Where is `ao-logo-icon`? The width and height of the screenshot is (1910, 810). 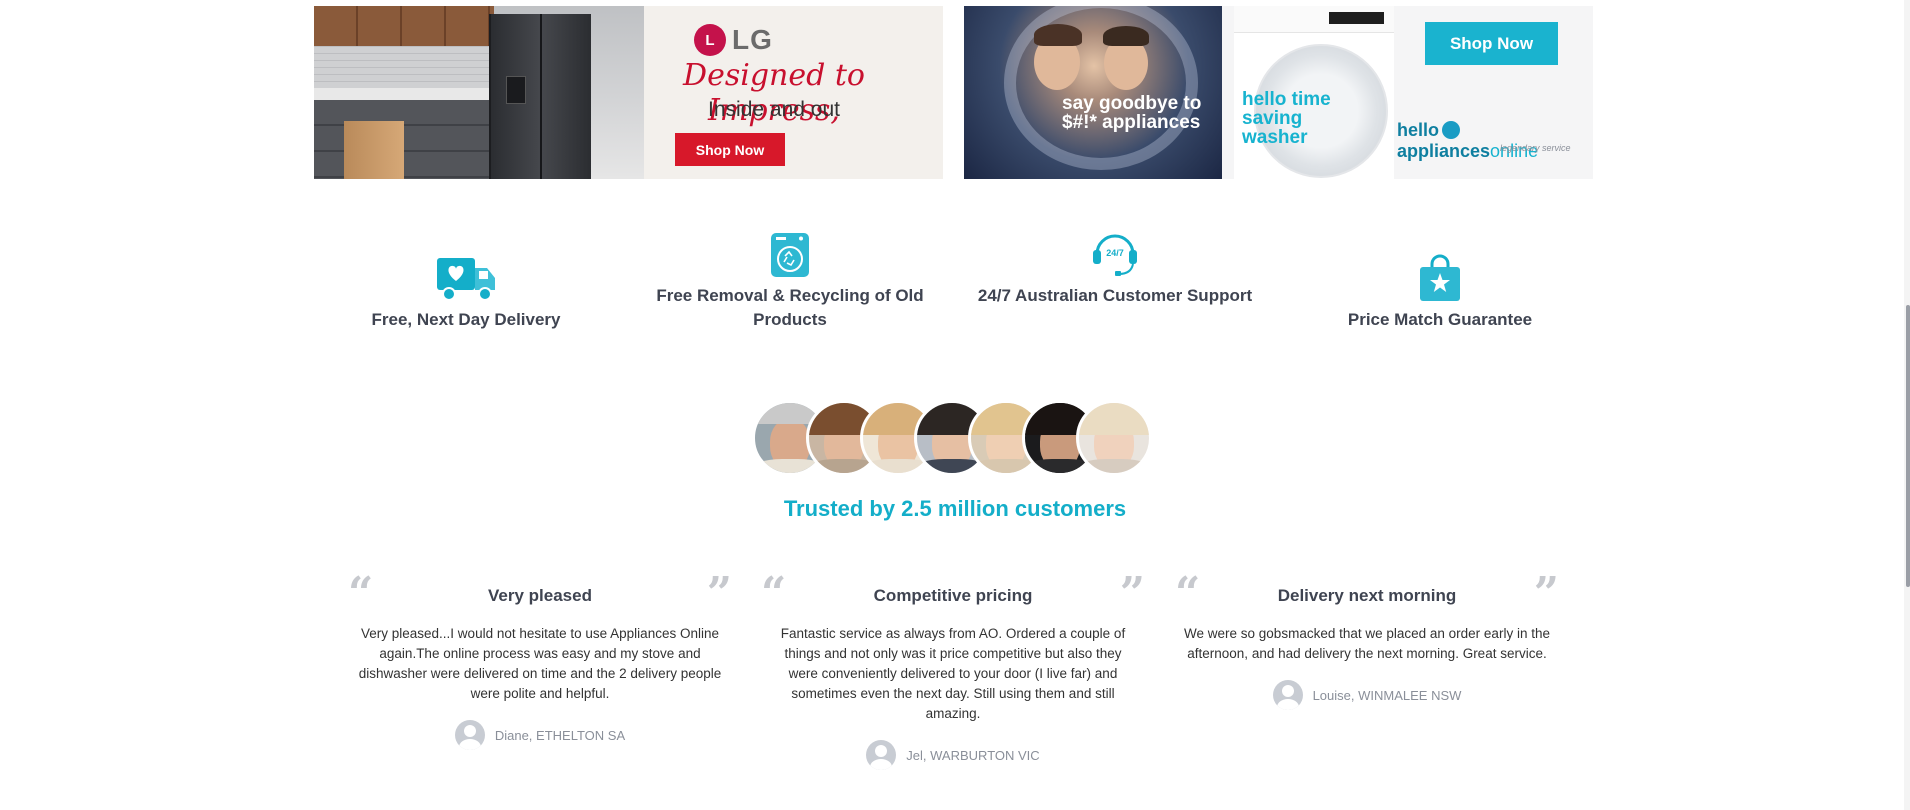
ao-logo-icon is located at coordinates (1451, 130).